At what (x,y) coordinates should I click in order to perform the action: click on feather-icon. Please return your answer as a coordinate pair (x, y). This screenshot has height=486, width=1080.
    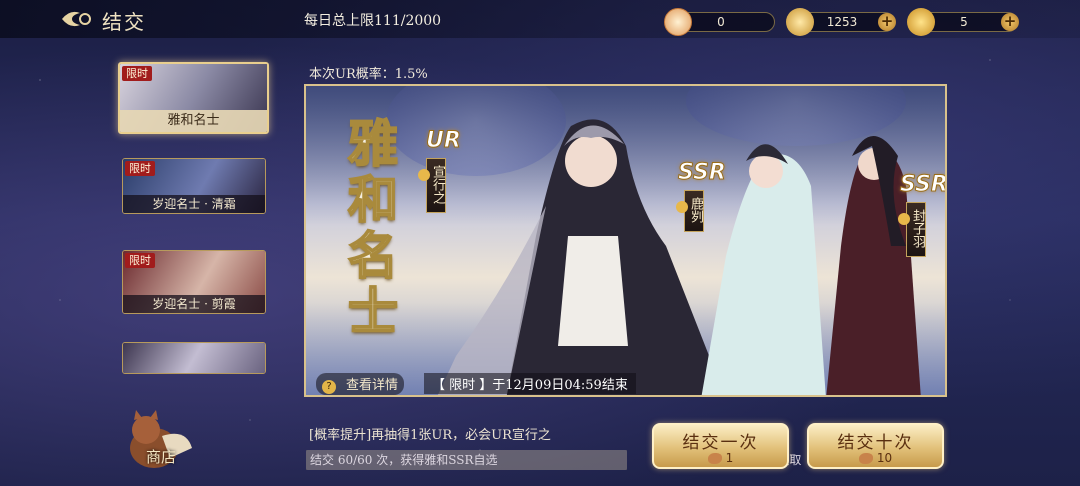
    Looking at the image, I should click on (800, 22).